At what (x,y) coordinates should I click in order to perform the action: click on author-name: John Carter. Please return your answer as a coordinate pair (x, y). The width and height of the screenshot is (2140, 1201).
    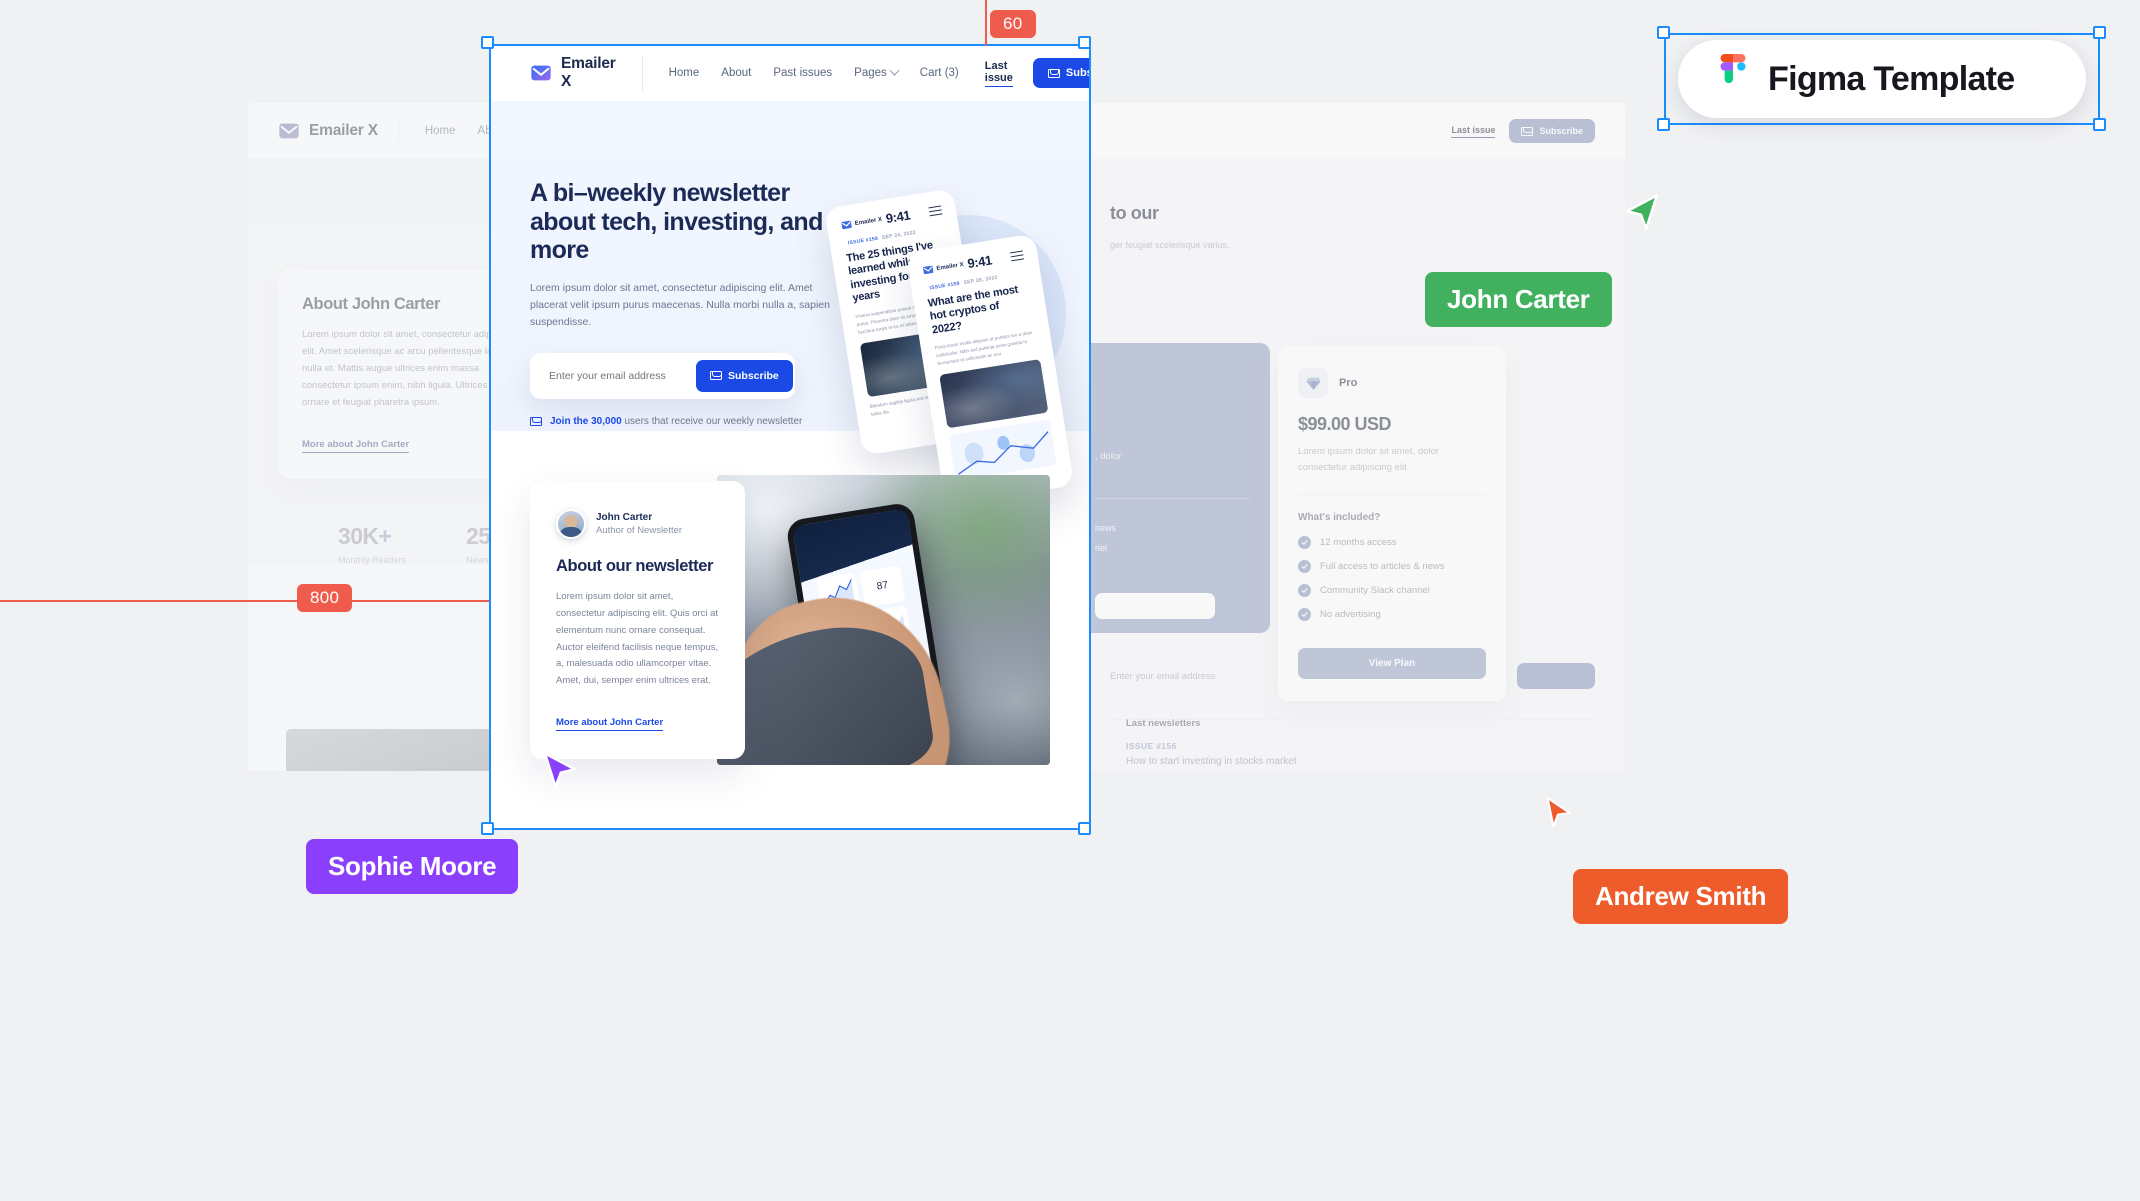
    Looking at the image, I should click on (624, 517).